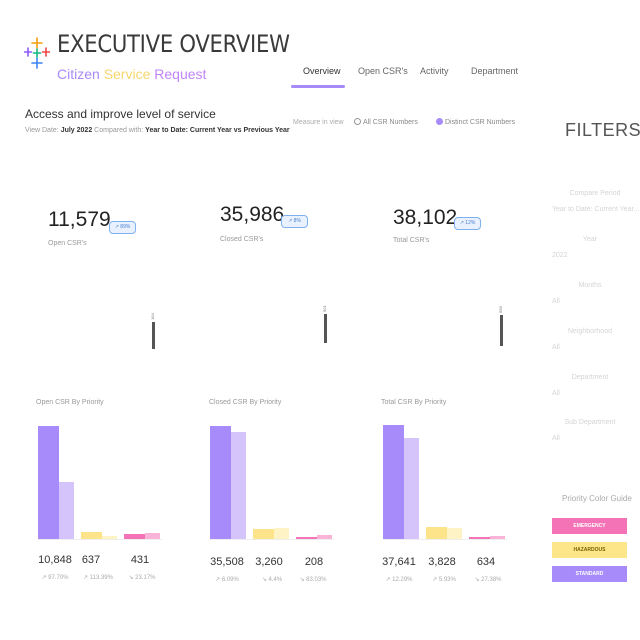 The image size is (640, 640). What do you see at coordinates (399, 562) in the screenshot?
I see `bar-value-label: 37,641` at bounding box center [399, 562].